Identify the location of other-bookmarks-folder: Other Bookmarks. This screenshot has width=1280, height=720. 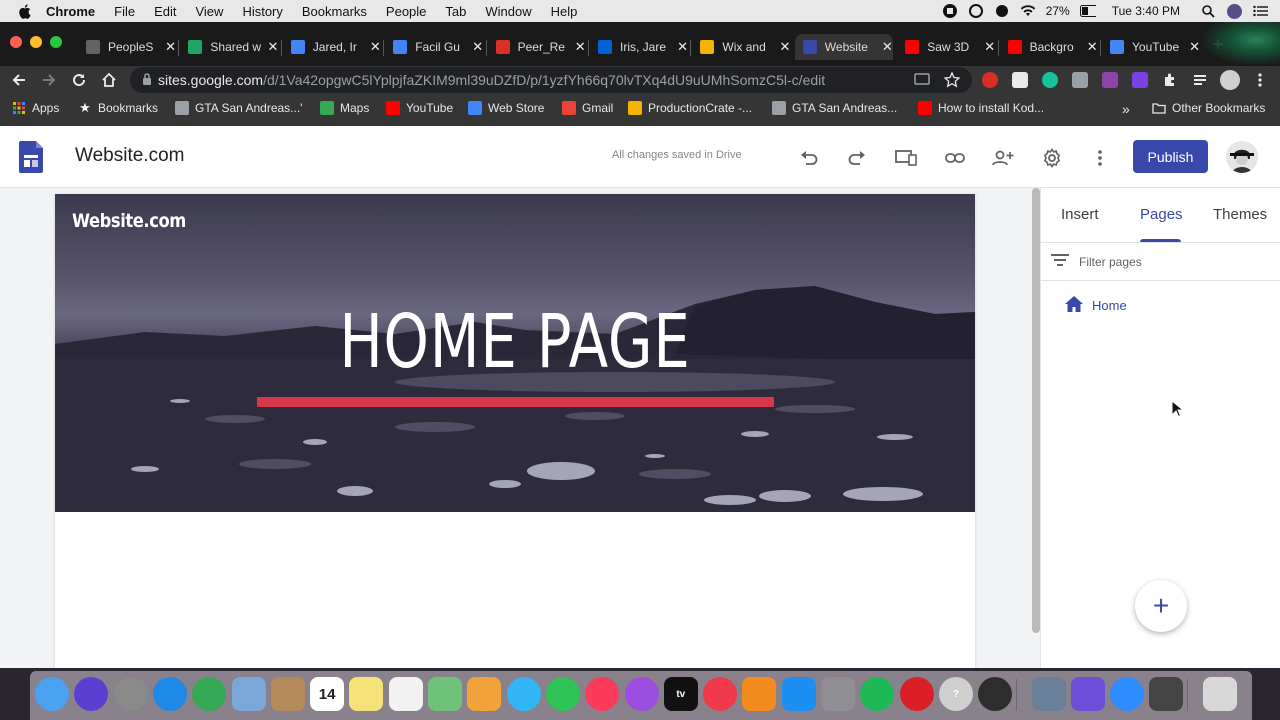
(1208, 108).